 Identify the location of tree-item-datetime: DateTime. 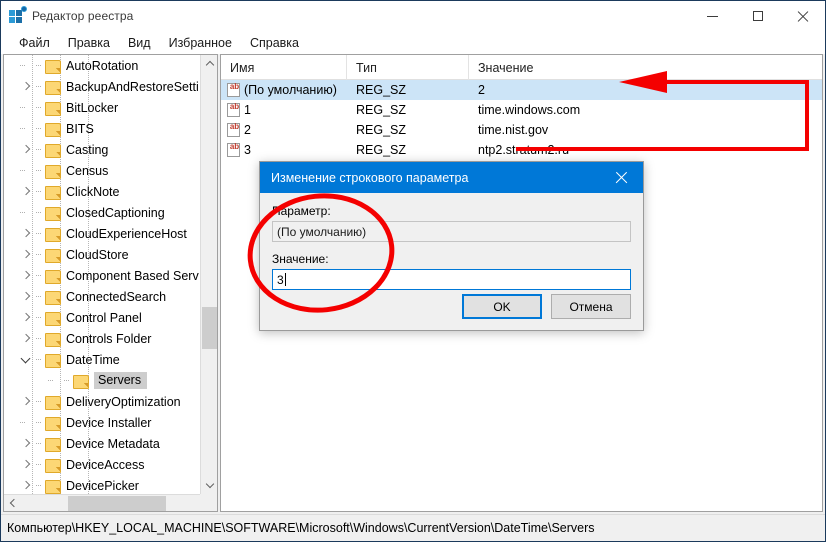
(102, 359).